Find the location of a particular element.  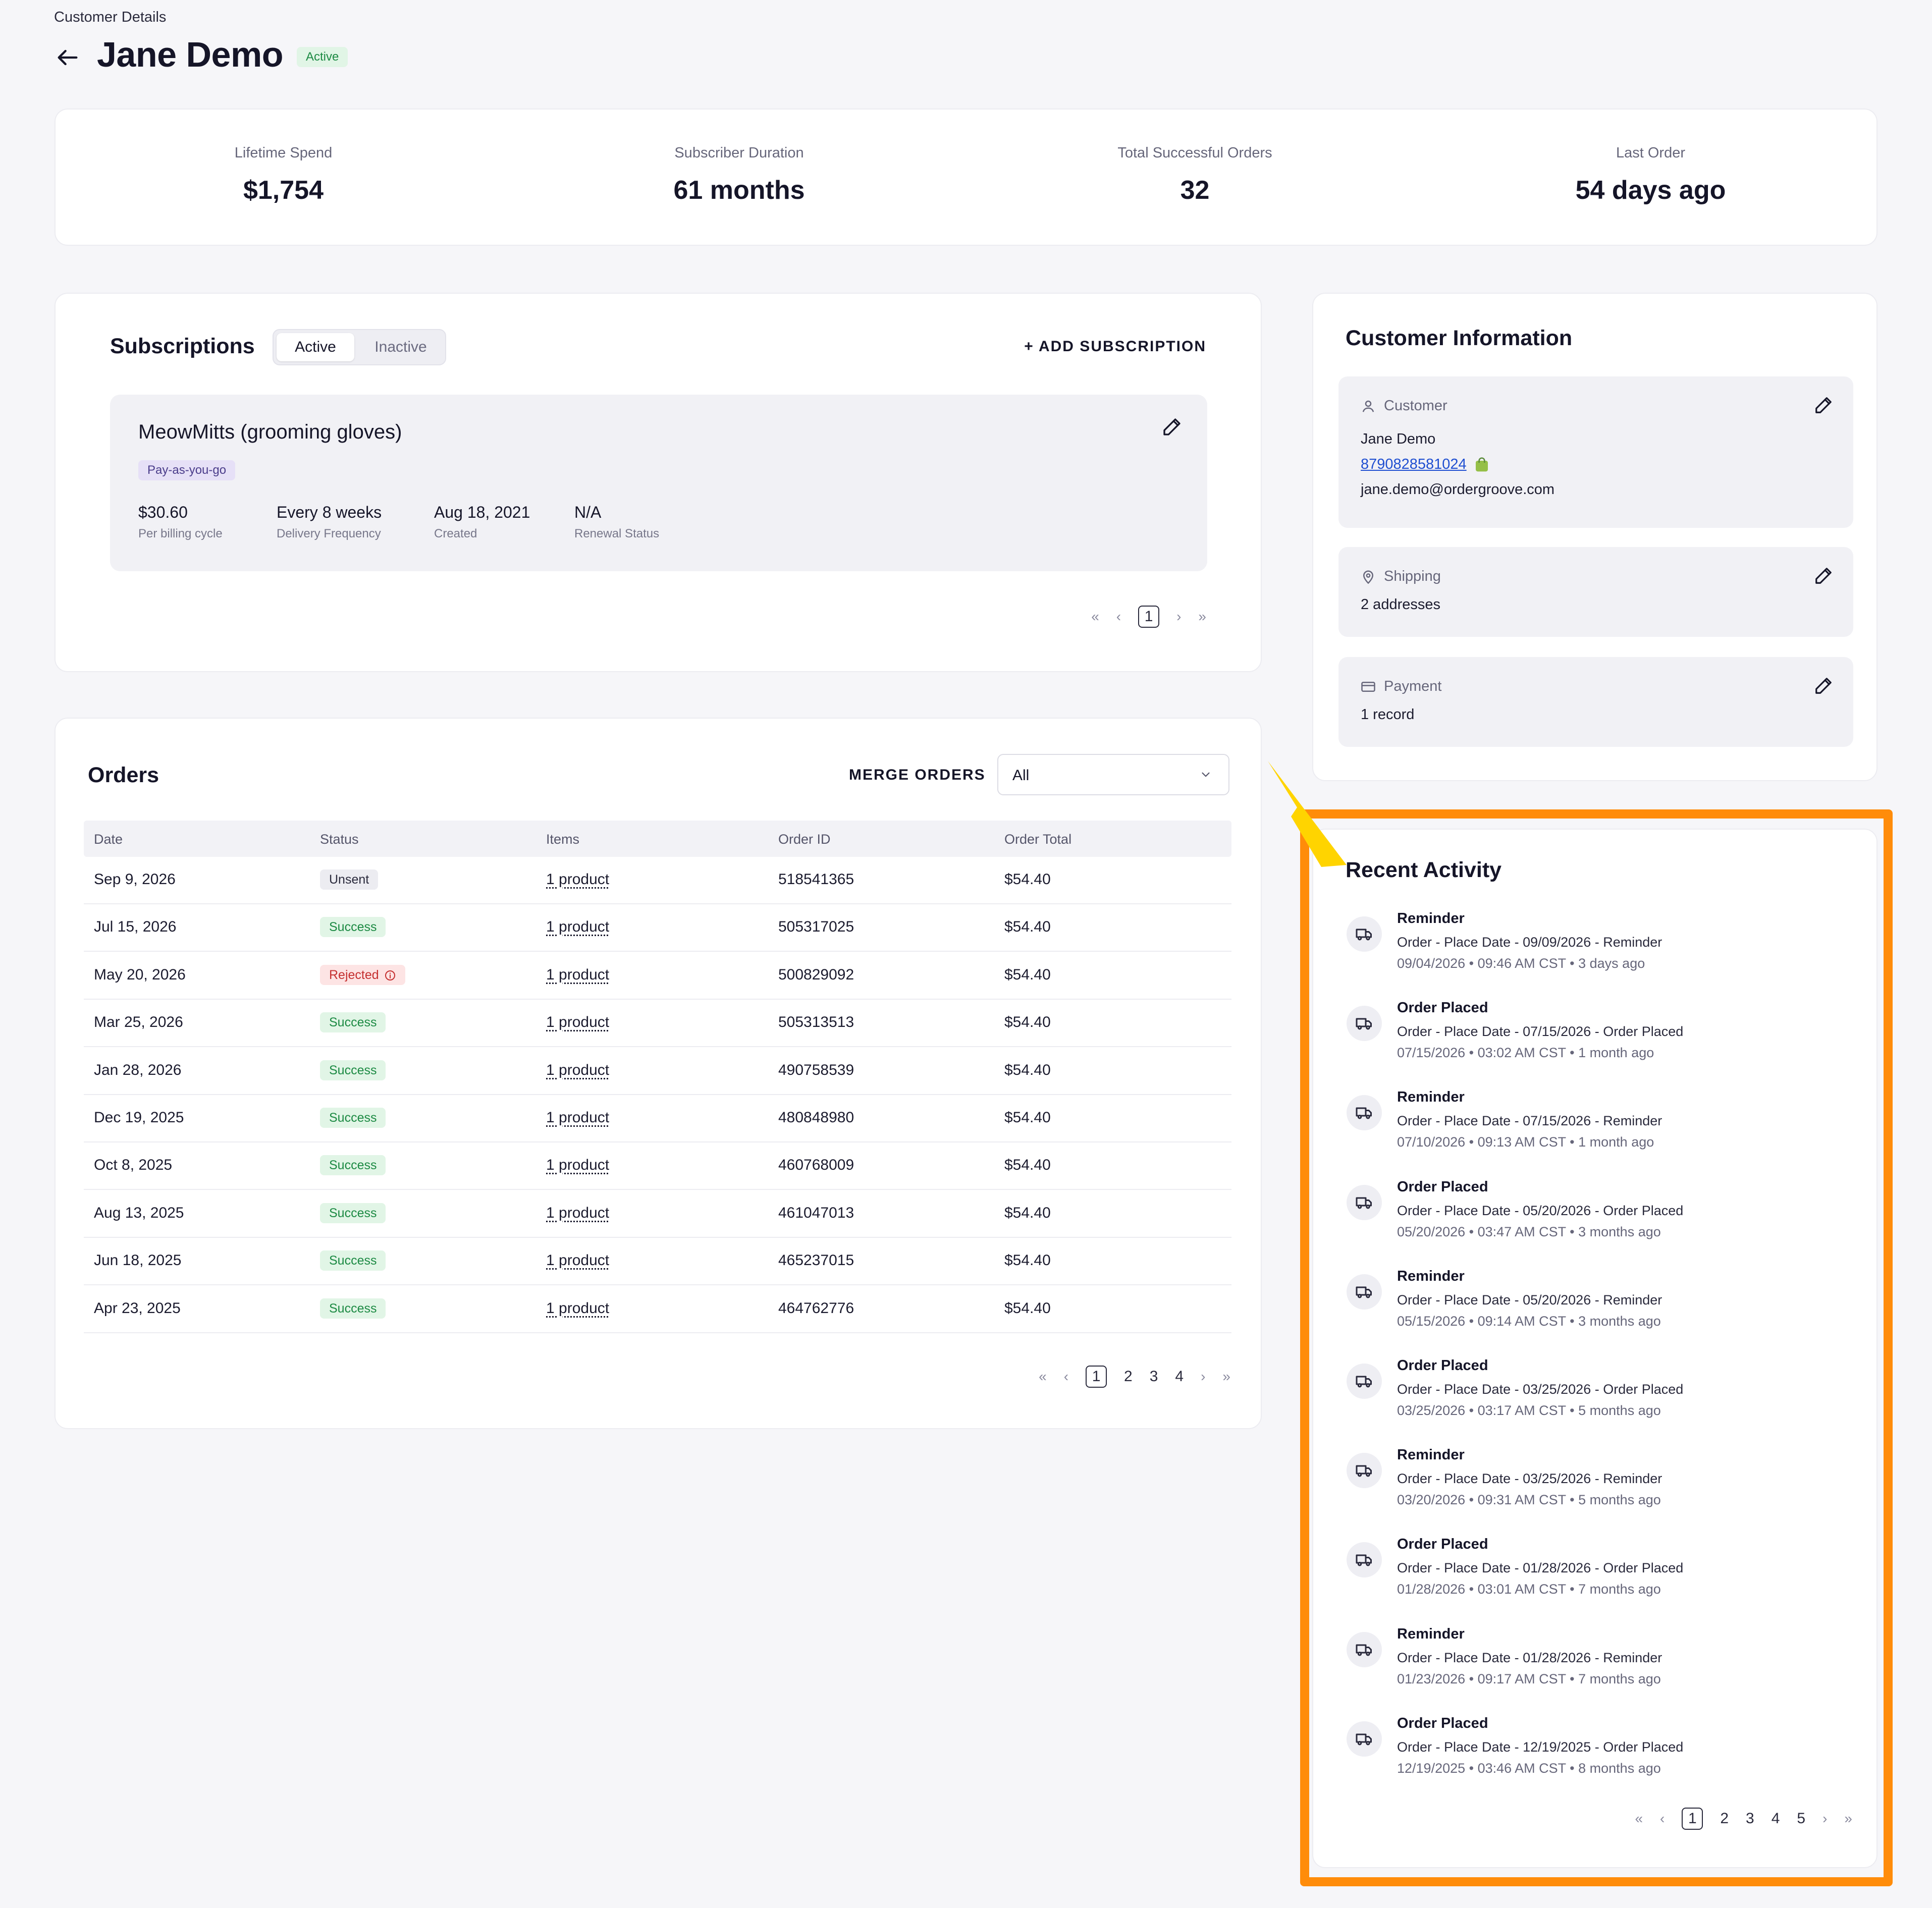

merge-orders-button: MERGE ORDERS is located at coordinates (917, 775).